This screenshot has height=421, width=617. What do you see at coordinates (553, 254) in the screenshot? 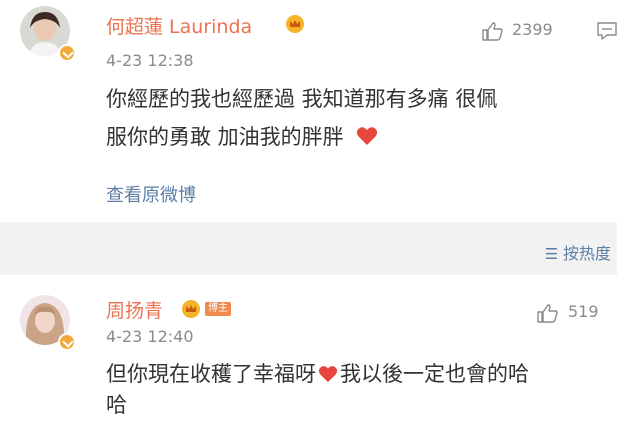
I see `sort-icon: ☰` at bounding box center [553, 254].